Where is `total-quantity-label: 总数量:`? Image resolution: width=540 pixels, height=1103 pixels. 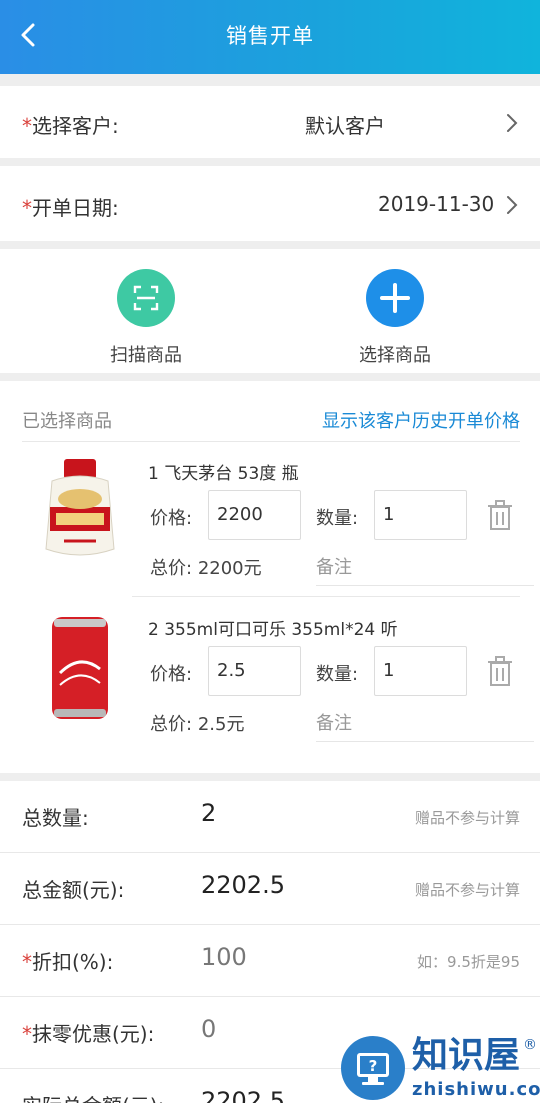 total-quantity-label: 总数量: is located at coordinates (55, 818).